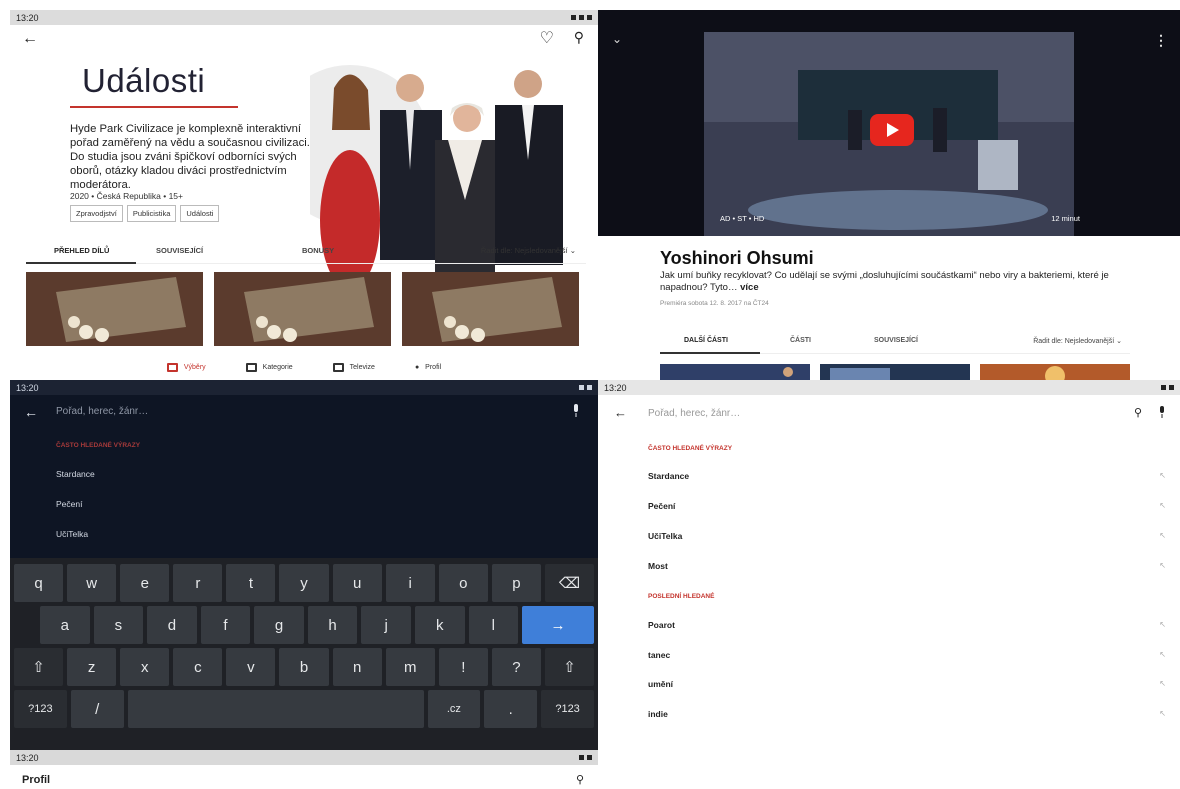 The width and height of the screenshot is (1180, 789). I want to click on key: ?, so click(516, 667).